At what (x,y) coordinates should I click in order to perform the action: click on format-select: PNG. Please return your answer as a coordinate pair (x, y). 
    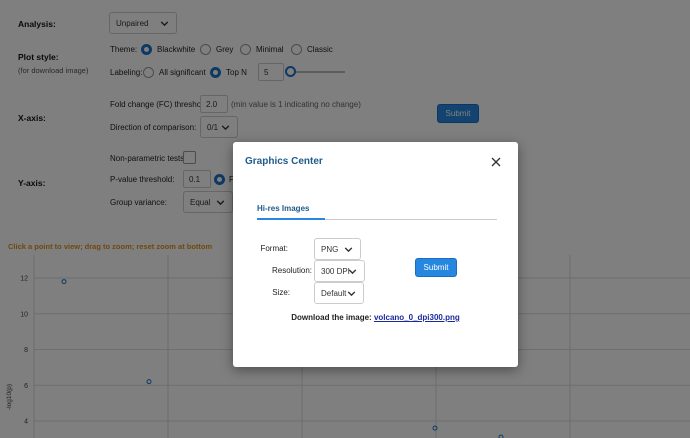
    Looking at the image, I should click on (337, 249).